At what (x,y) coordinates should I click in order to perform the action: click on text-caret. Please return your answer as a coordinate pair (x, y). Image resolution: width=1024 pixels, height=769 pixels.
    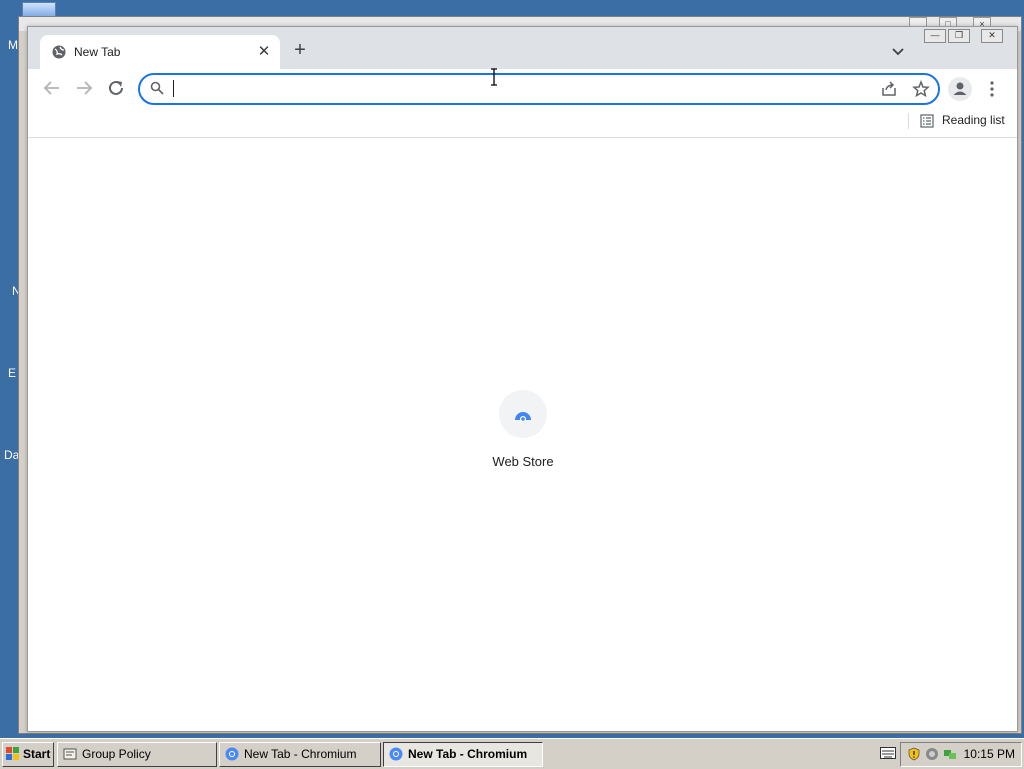
    Looking at the image, I should click on (173, 88).